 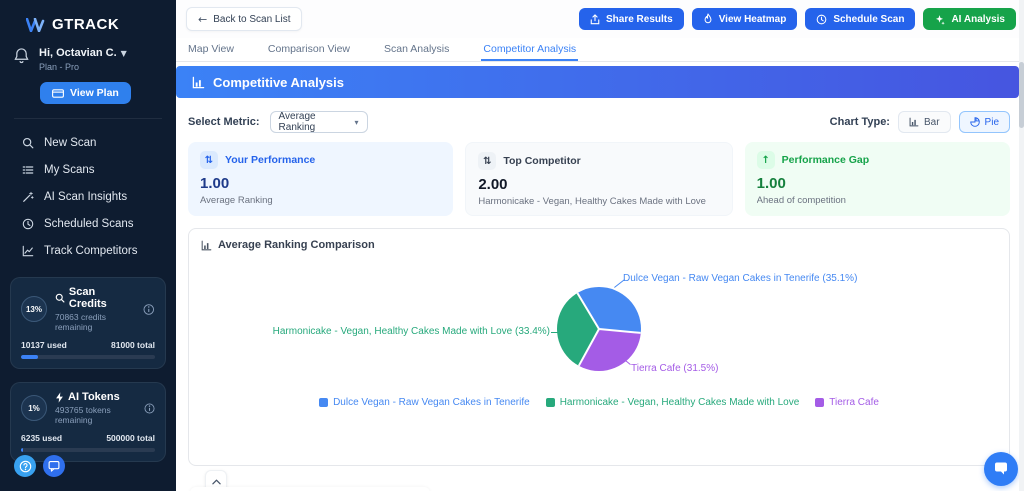 What do you see at coordinates (59, 397) in the screenshot?
I see `zap-icon` at bounding box center [59, 397].